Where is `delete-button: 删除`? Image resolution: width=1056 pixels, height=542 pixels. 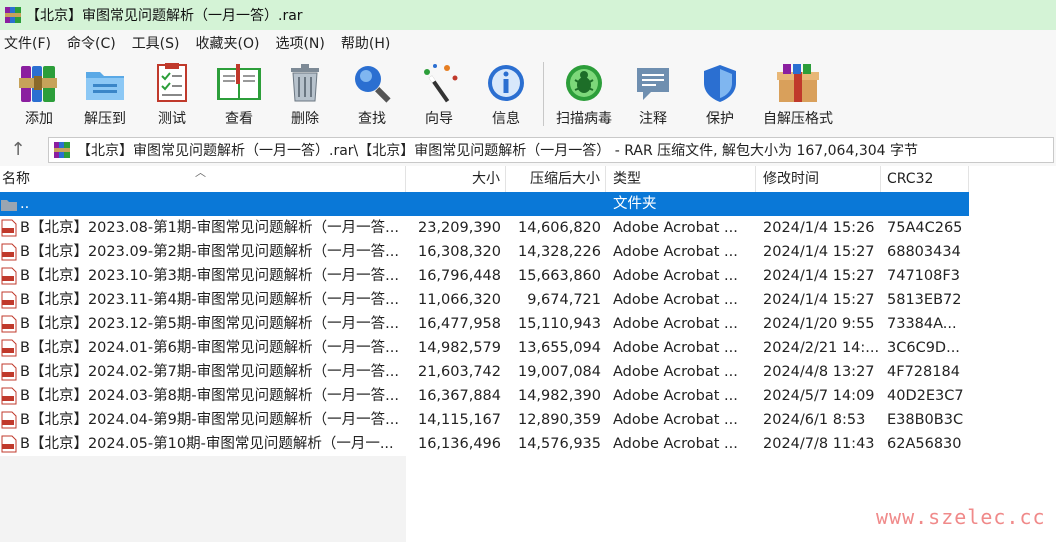 delete-button: 删除 is located at coordinates (305, 95).